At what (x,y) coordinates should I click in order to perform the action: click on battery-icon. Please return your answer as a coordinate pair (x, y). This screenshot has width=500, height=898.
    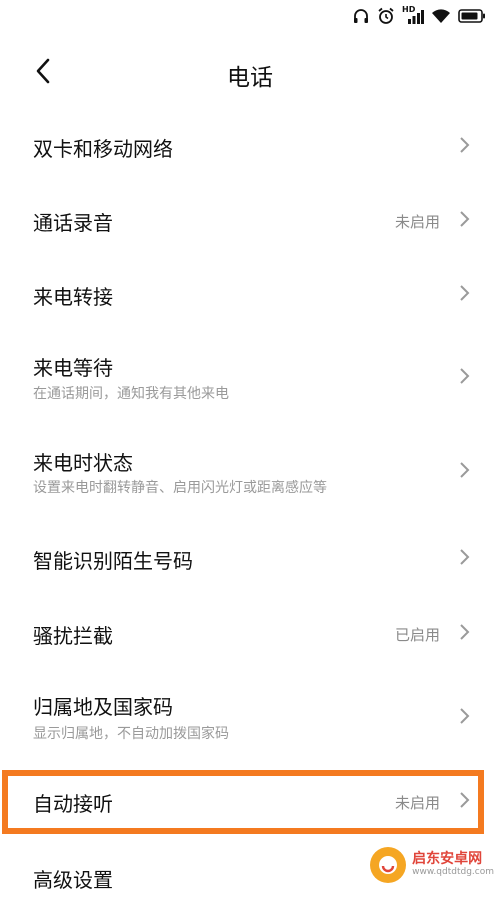
    Looking at the image, I should click on (472, 16).